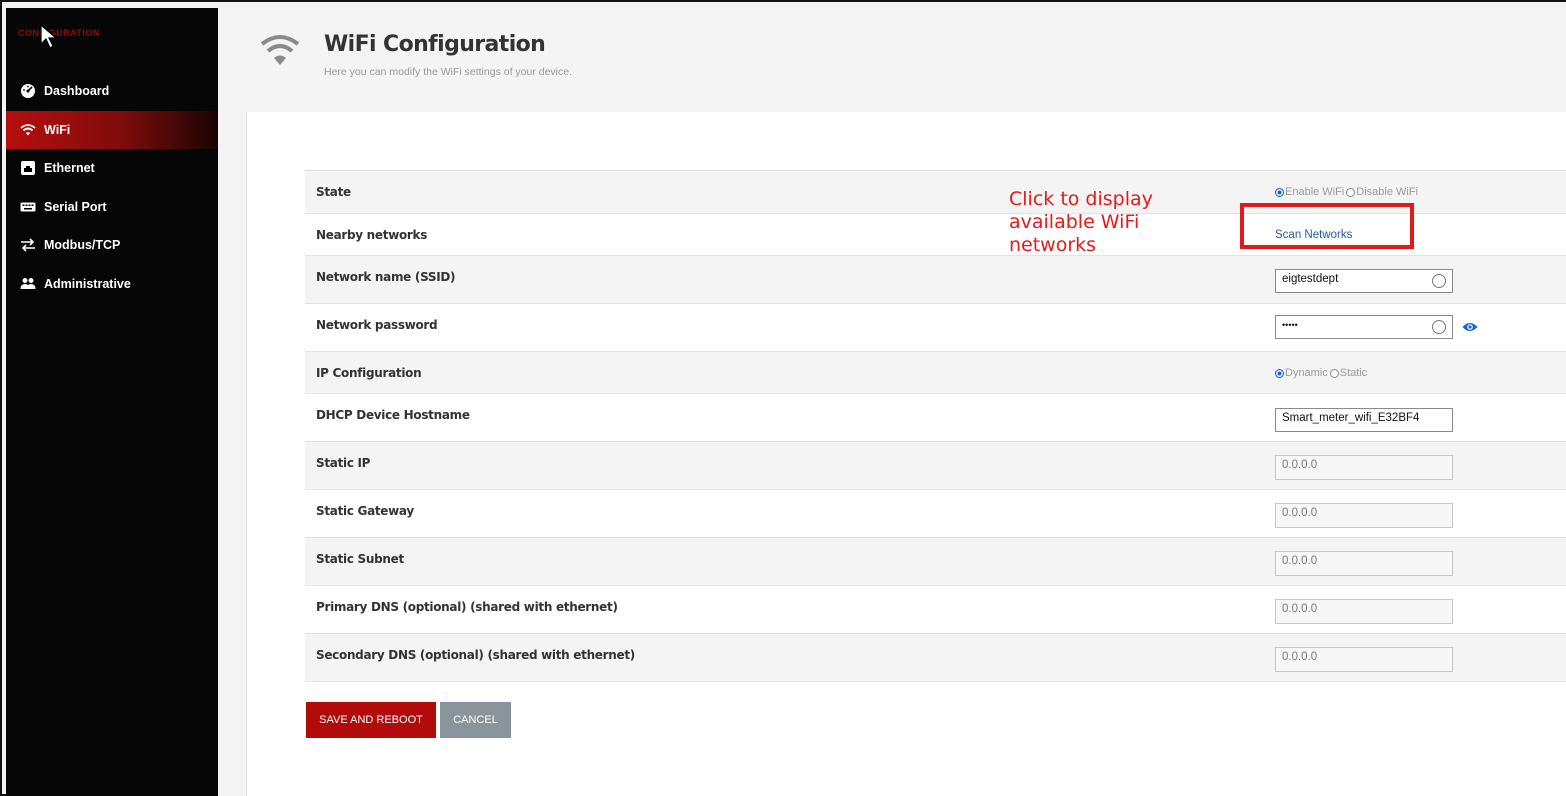  What do you see at coordinates (1364, 515) in the screenshot?
I see `static-gateway-input: 0.0.0.0` at bounding box center [1364, 515].